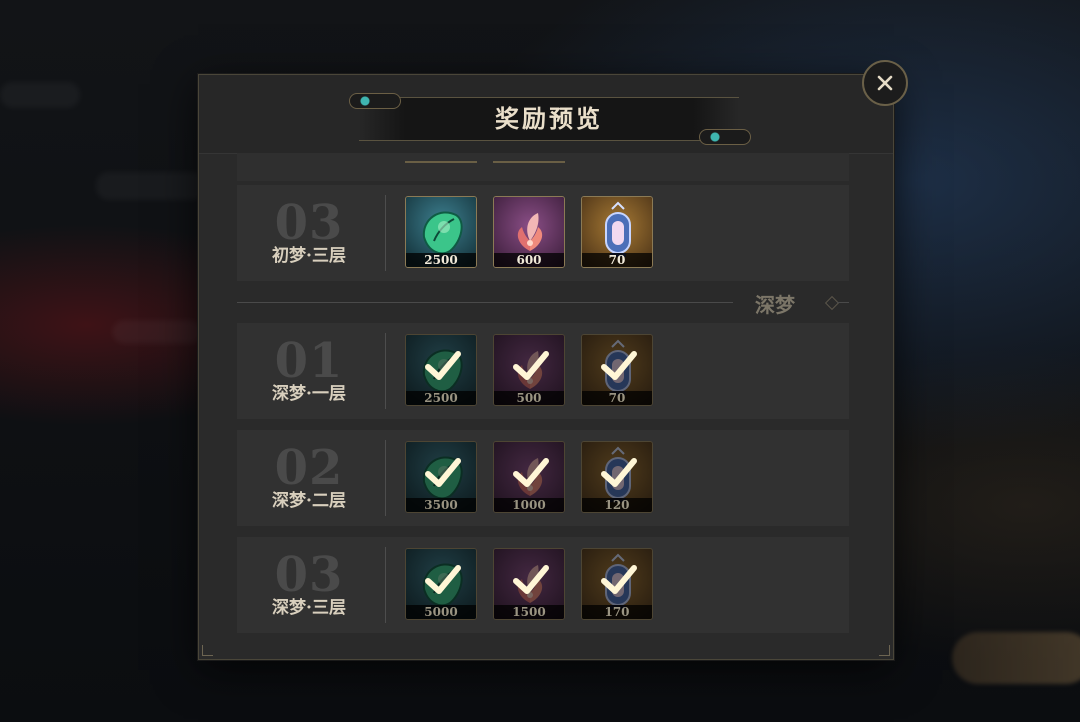 The width and height of the screenshot is (1080, 722). What do you see at coordinates (309, 256) in the screenshot?
I see `tier-name: 初梦·三层` at bounding box center [309, 256].